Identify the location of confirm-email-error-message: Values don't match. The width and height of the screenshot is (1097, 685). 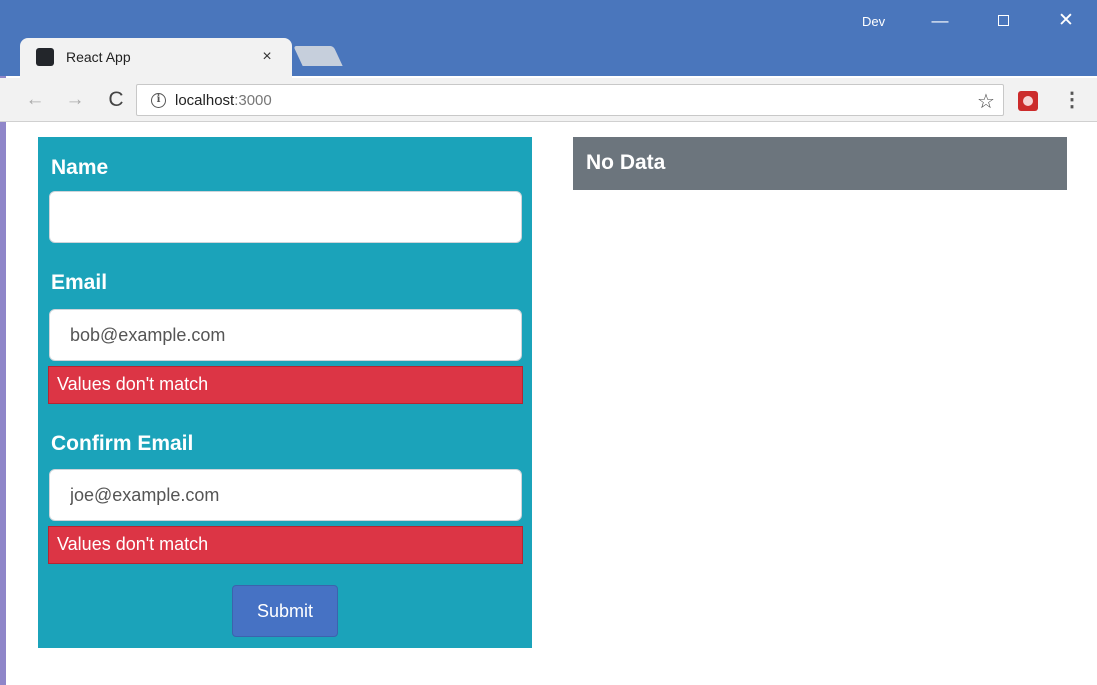
(285, 545).